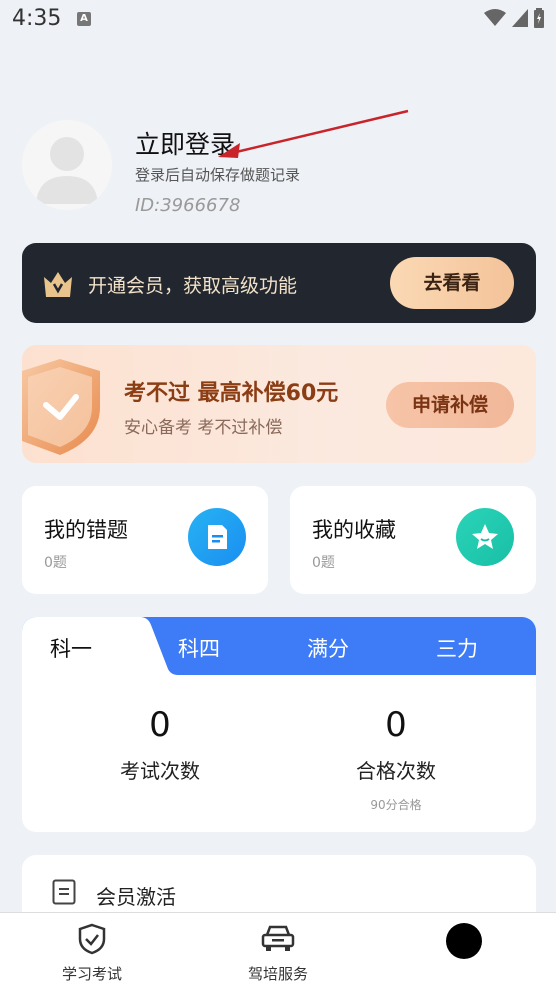 Image resolution: width=556 pixels, height=990 pixels. What do you see at coordinates (58, 284) in the screenshot?
I see `crown-icon` at bounding box center [58, 284].